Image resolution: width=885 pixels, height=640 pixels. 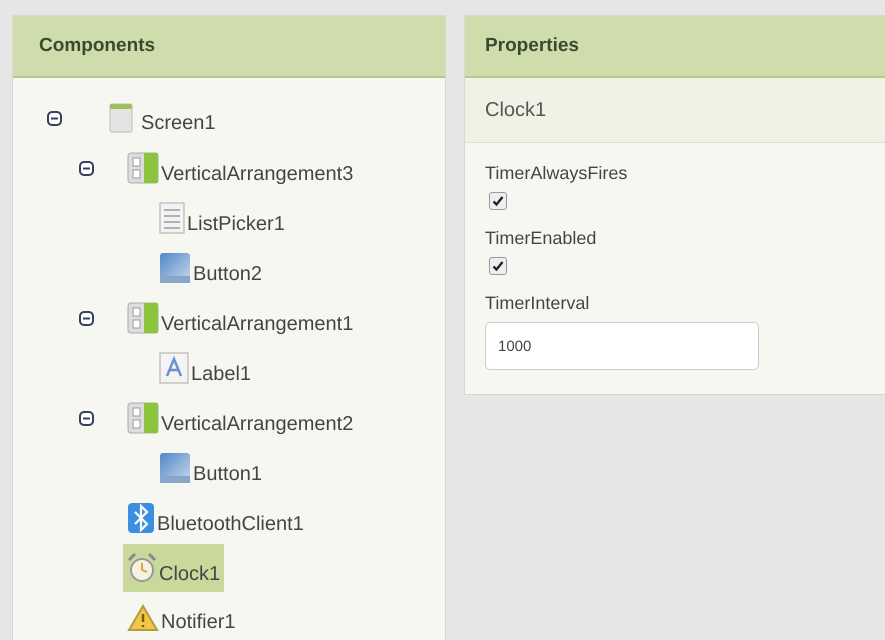 I want to click on list-icon, so click(x=172, y=218).